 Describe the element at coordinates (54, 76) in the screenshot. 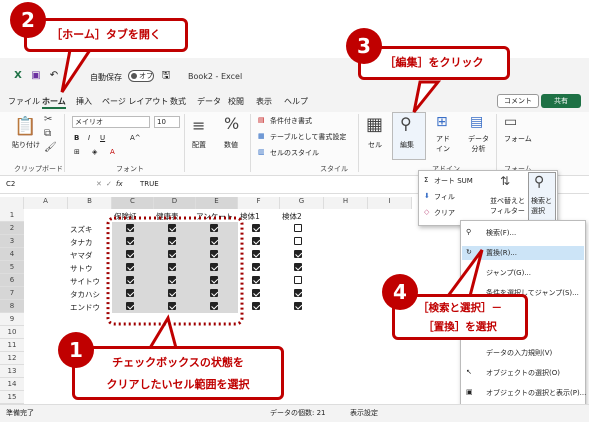

I see `undo-icon: ↶` at that location.